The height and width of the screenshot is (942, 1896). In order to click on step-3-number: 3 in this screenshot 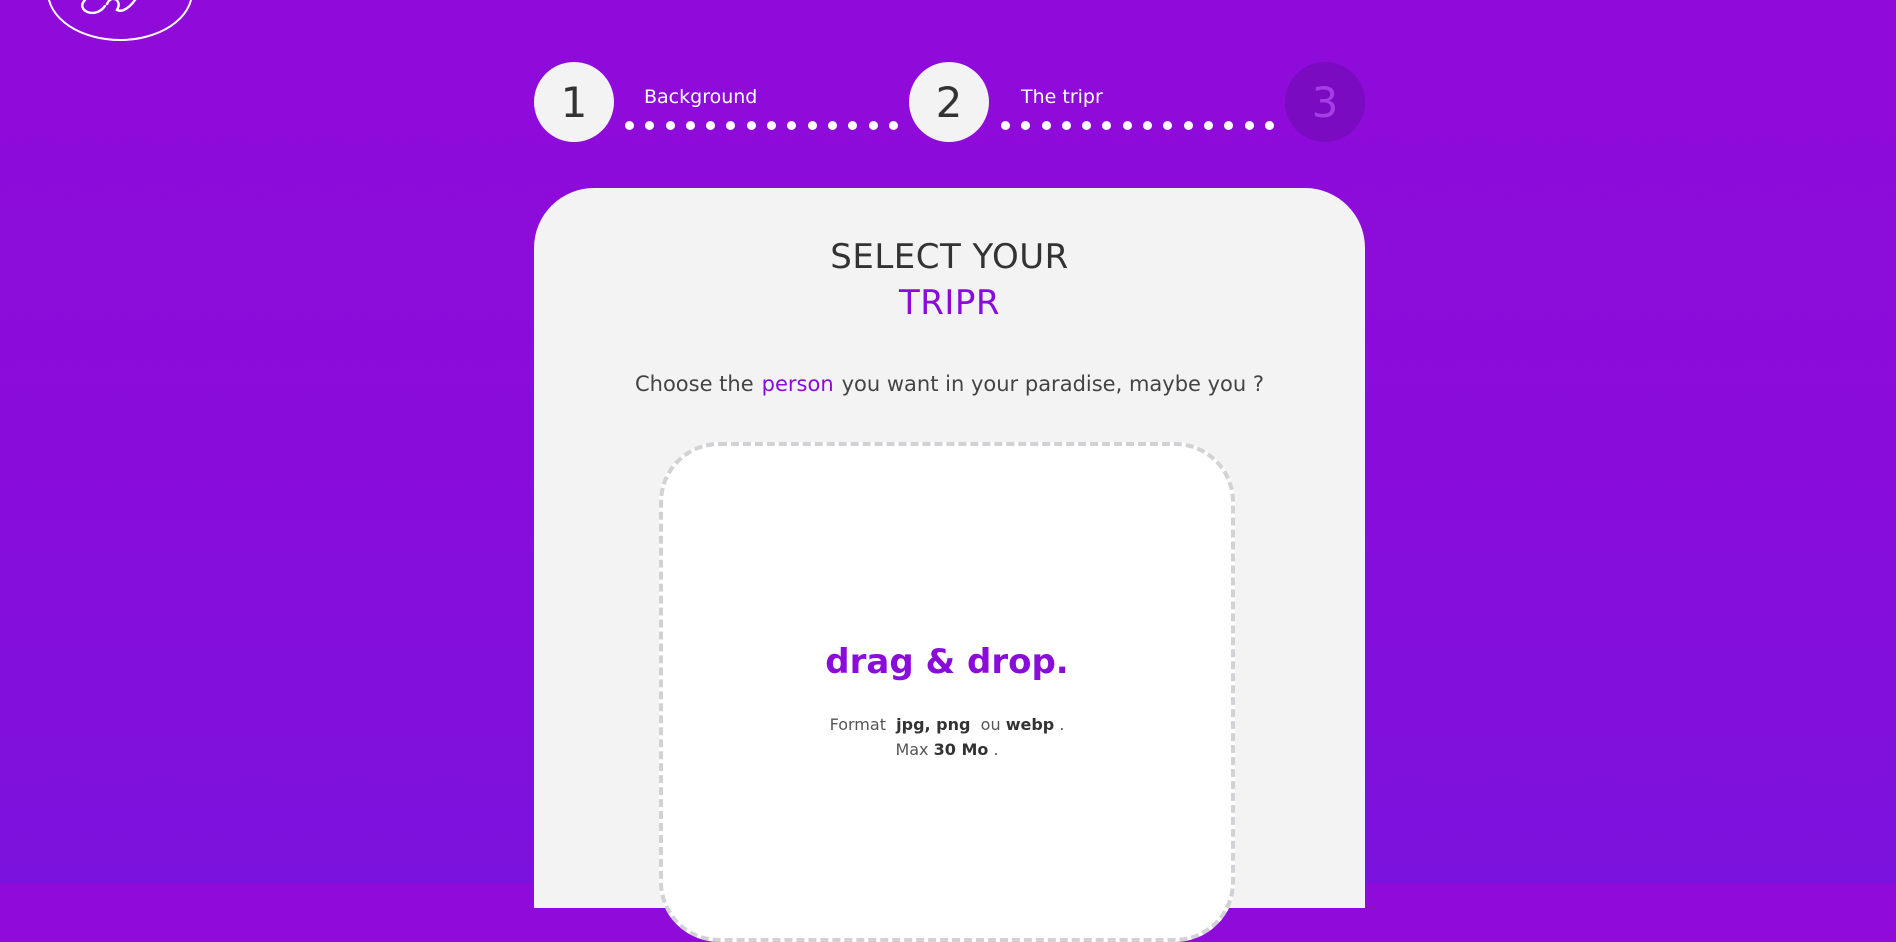, I will do `click(1325, 102)`.